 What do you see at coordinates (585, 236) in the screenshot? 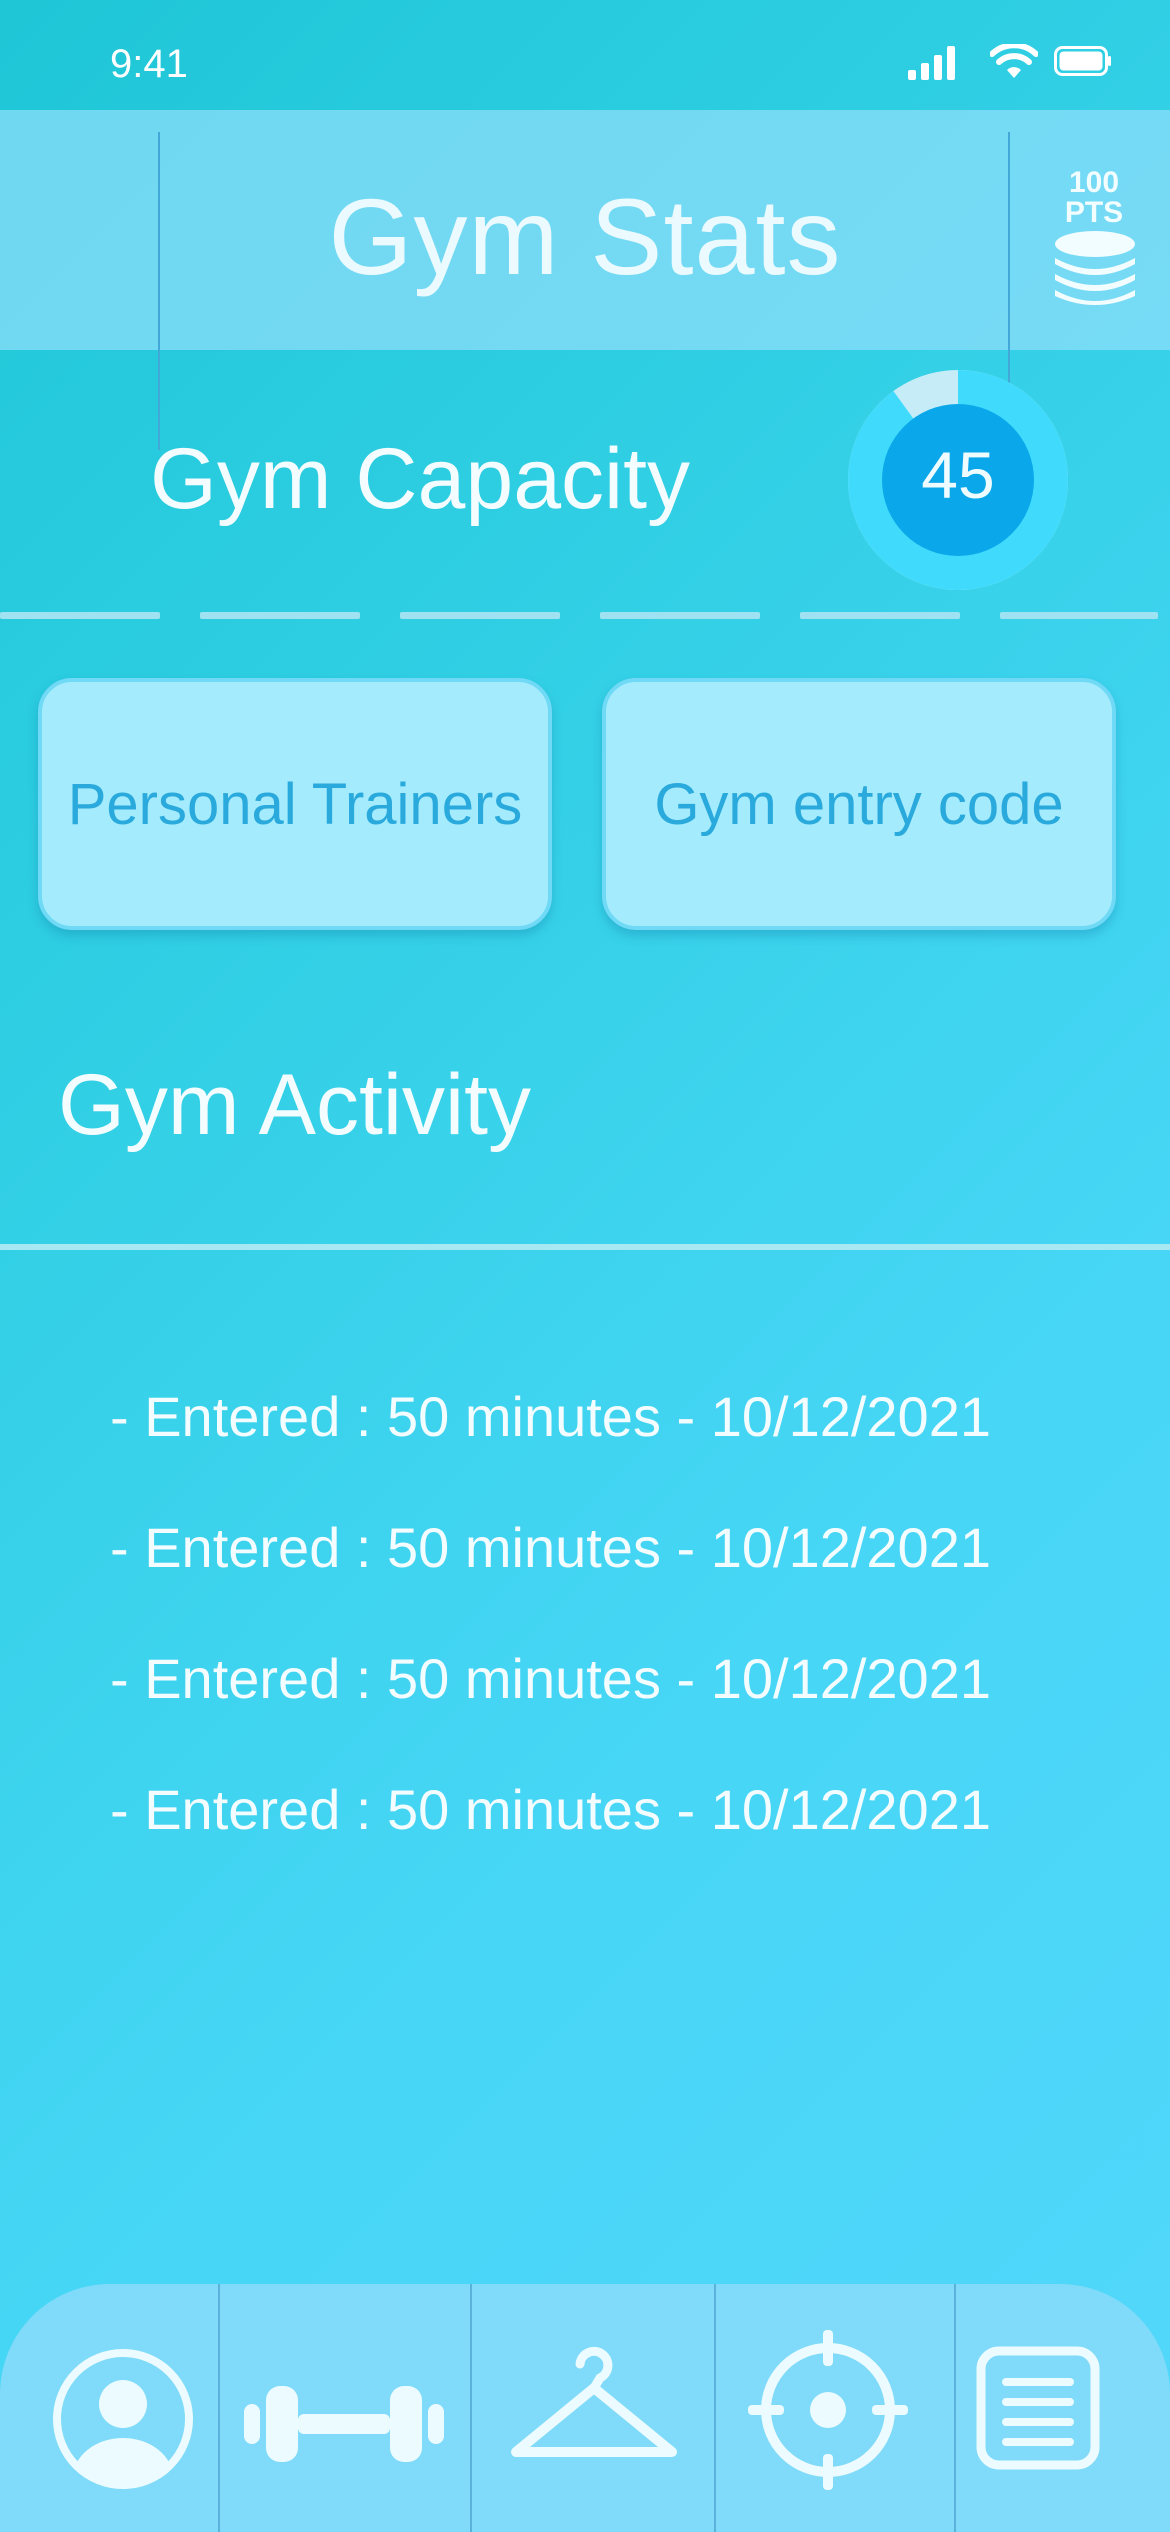
I see `page-title: Gym Stats` at bounding box center [585, 236].